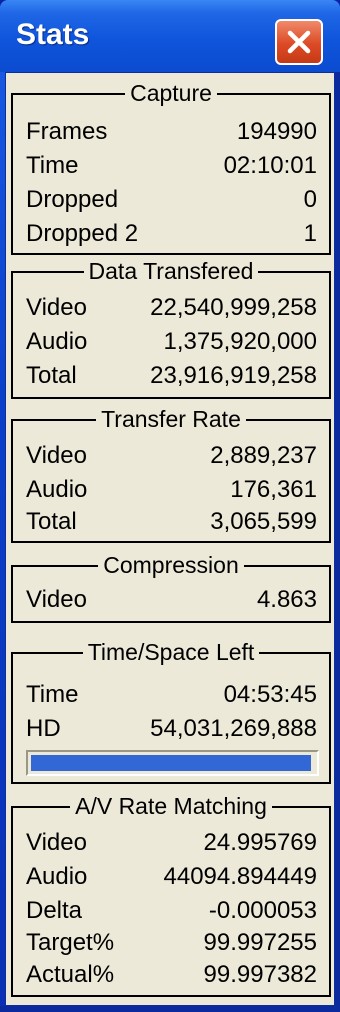 This screenshot has width=340, height=1012. Describe the element at coordinates (233, 728) in the screenshot. I see `row-value: 54,031,269,888` at that location.